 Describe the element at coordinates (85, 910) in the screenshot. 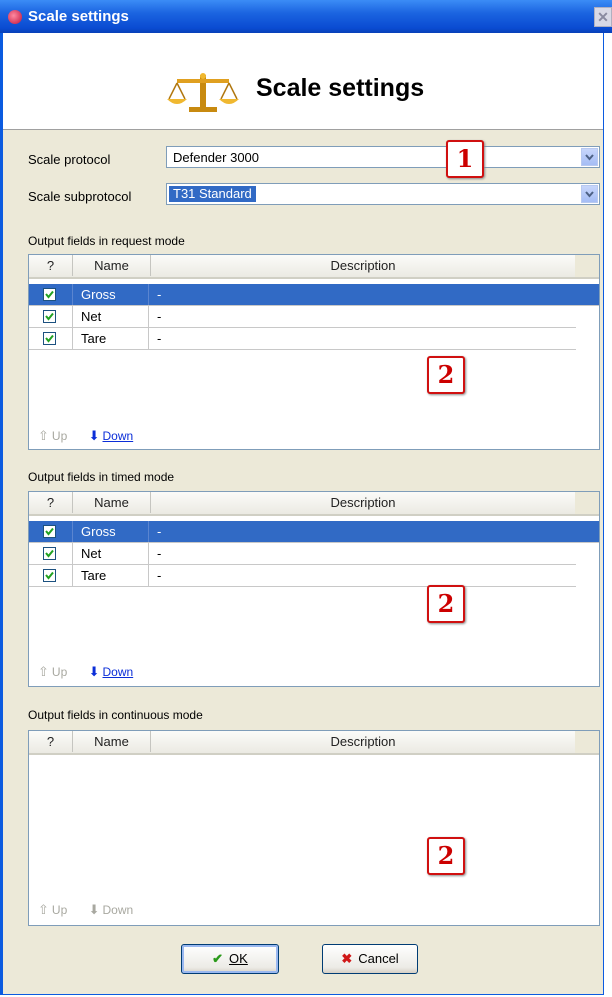

I see `continuous-move-buttons: ⇧ Up ⬇ Down` at that location.